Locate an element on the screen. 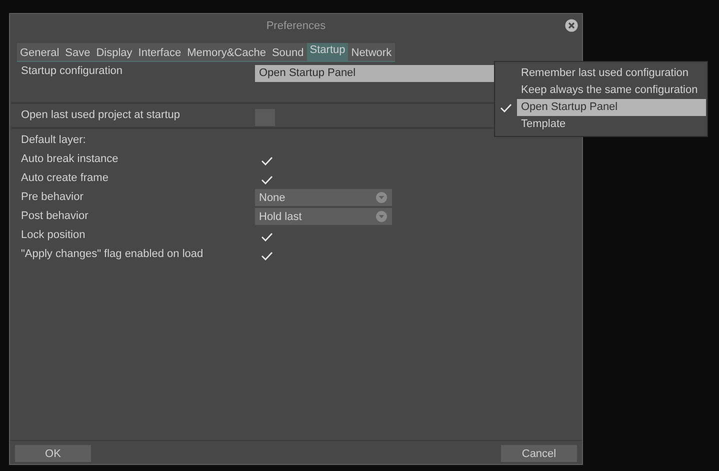 The width and height of the screenshot is (719, 471). section-heading: Default layer: is located at coordinates (54, 140).